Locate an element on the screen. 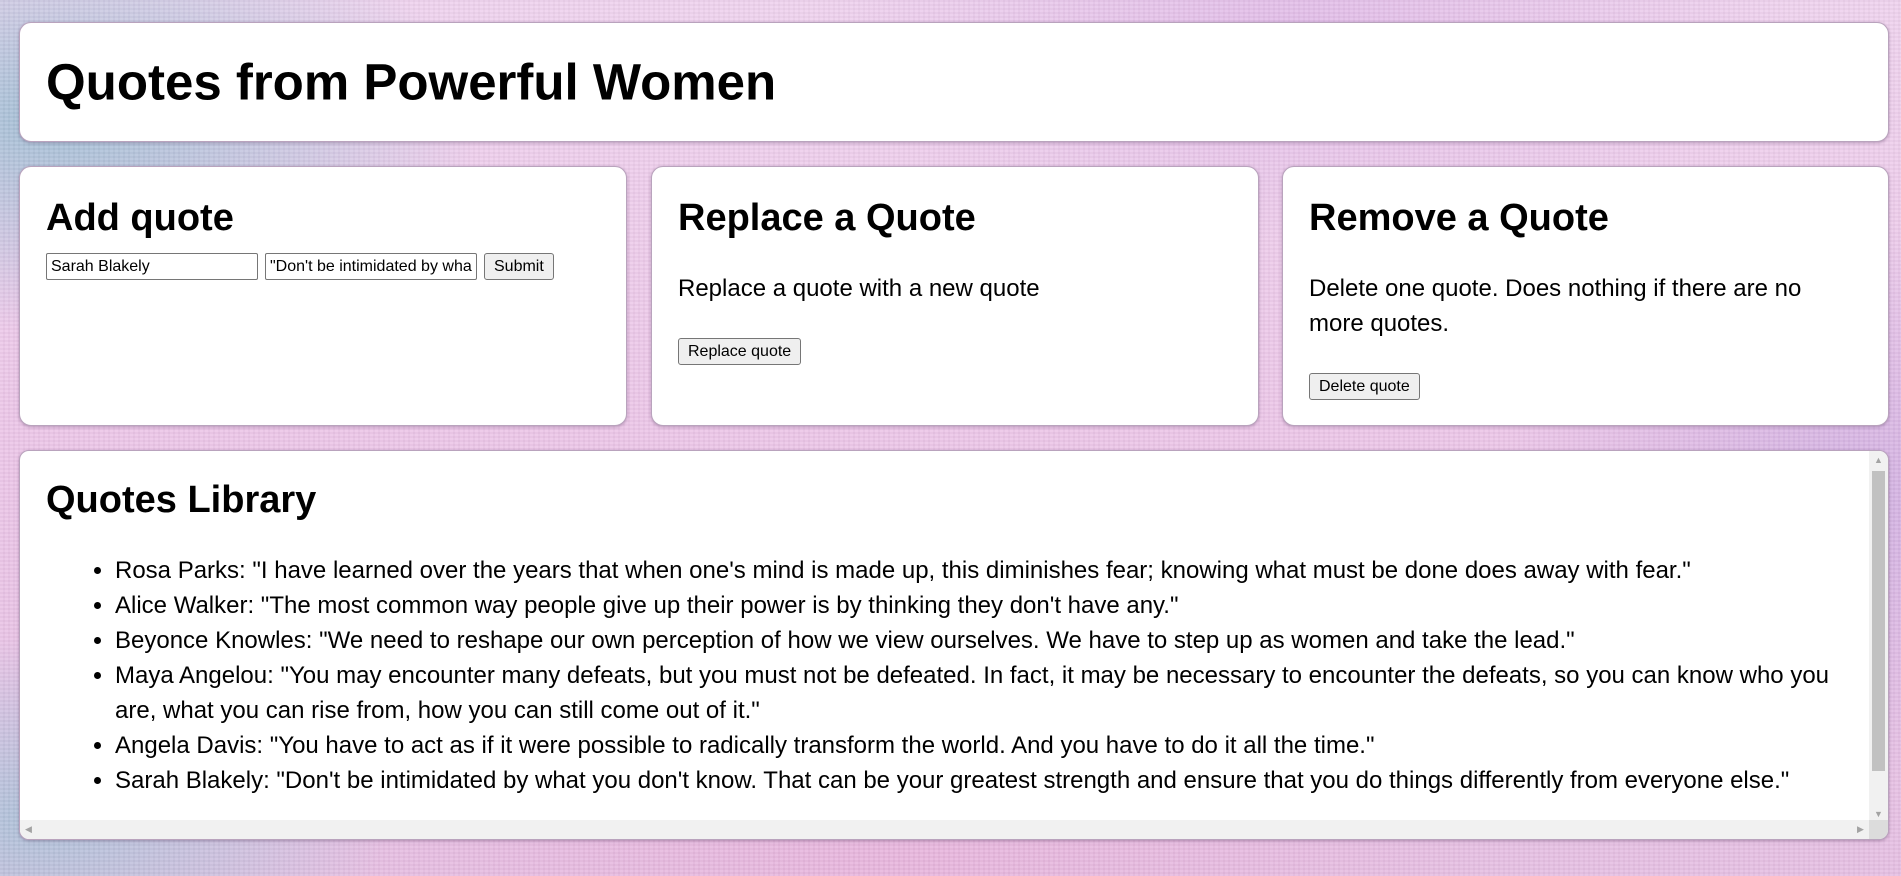 This screenshot has height=876, width=1901. replace-quote-title: Replace a Quote is located at coordinates (827, 218).